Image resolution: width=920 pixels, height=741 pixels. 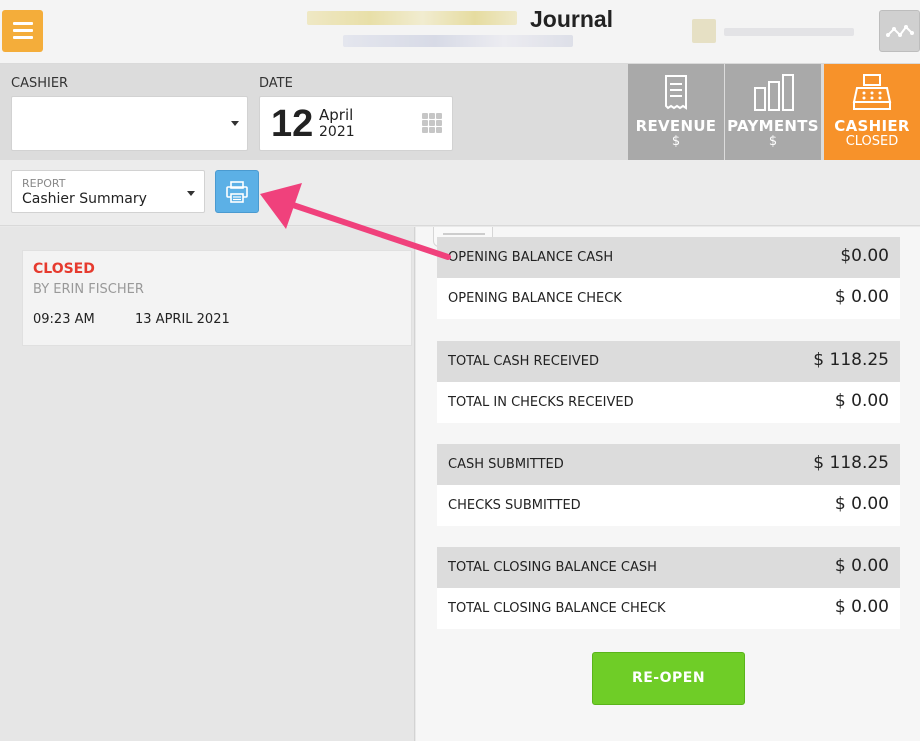 I want to click on cash-register-icon, so click(x=872, y=92).